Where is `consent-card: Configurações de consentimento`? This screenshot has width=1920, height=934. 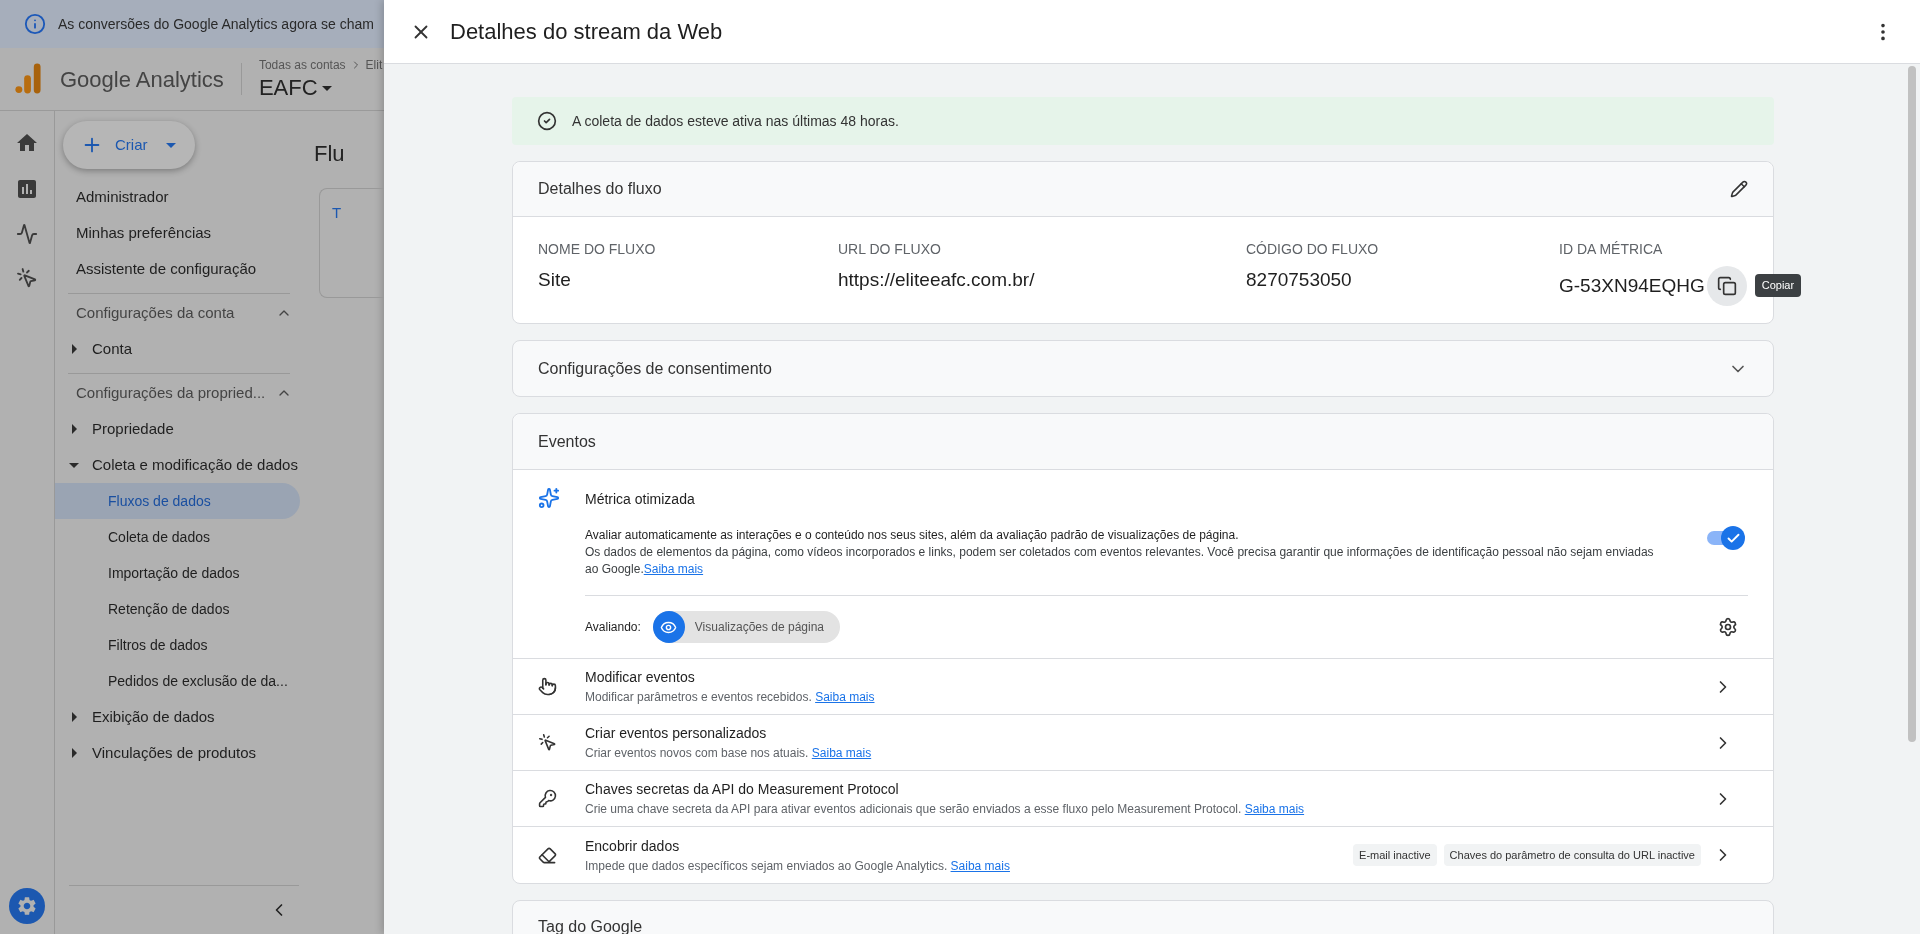
consent-card: Configurações de consentimento is located at coordinates (1143, 368).